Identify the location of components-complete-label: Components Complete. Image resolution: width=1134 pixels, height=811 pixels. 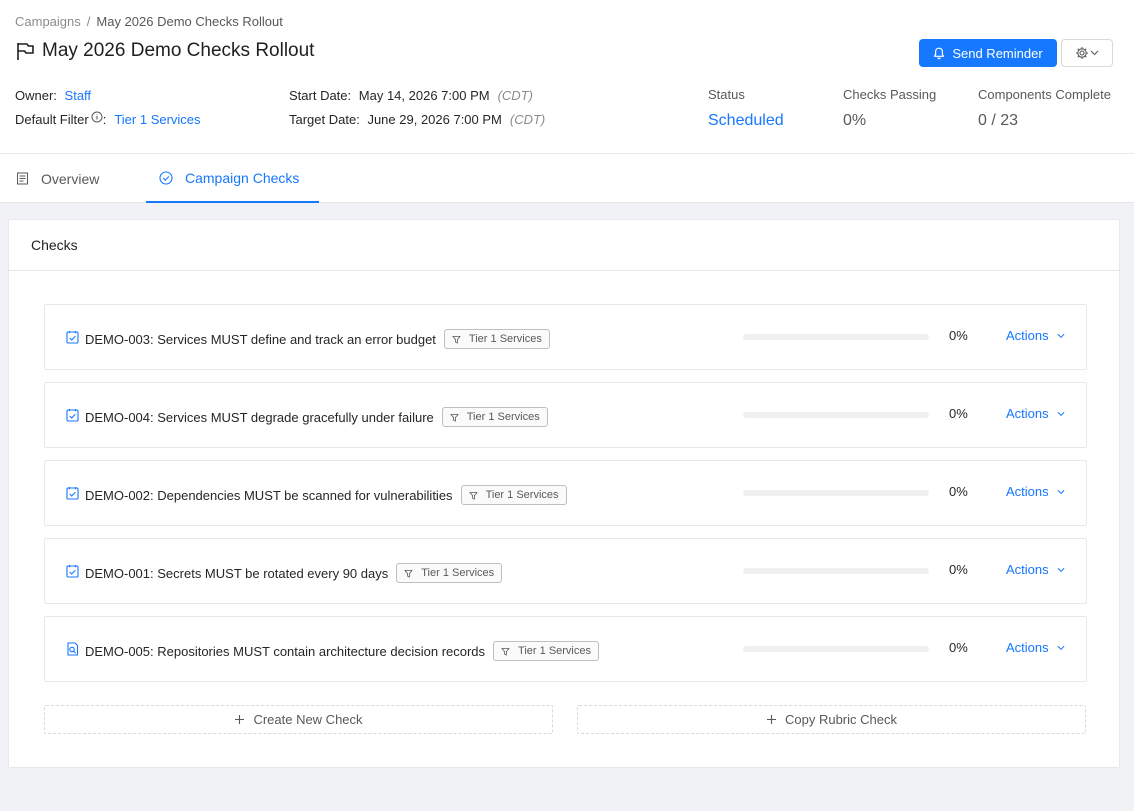
(1044, 94).